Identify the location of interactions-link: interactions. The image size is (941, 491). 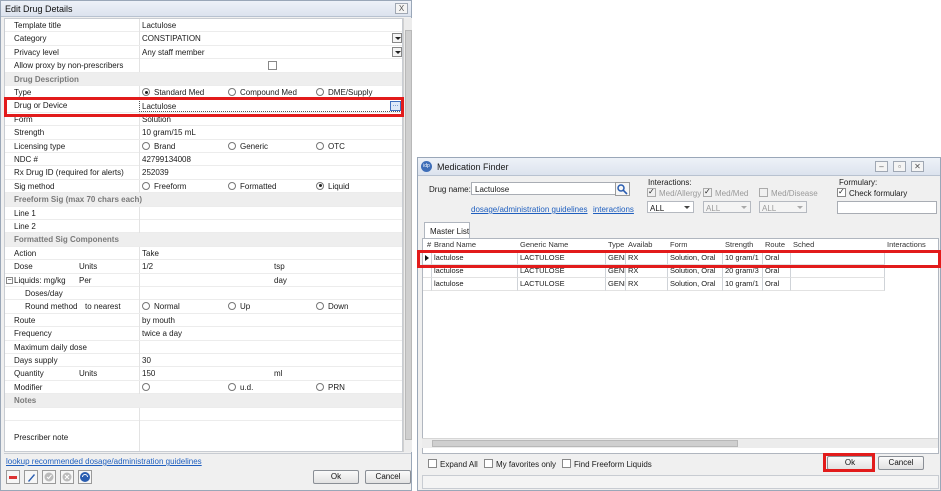
(613, 209).